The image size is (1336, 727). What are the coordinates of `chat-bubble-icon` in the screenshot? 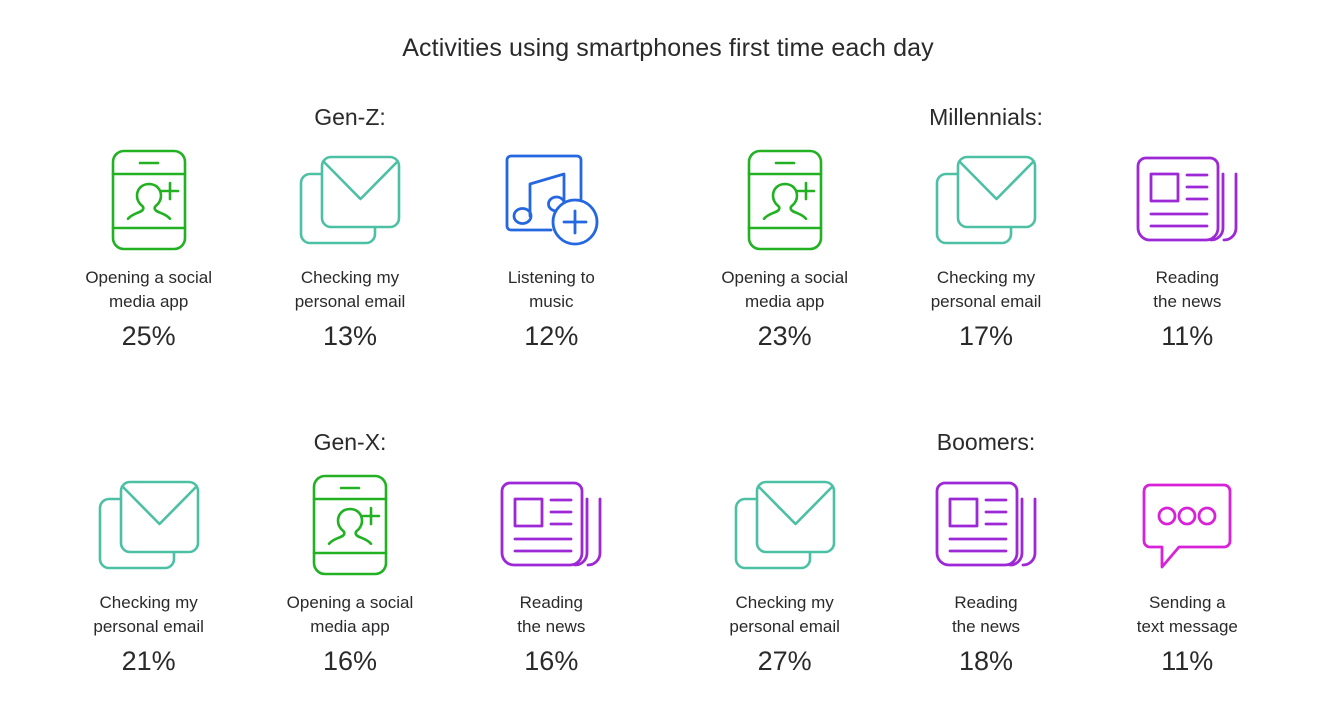 It's located at (1187, 525).